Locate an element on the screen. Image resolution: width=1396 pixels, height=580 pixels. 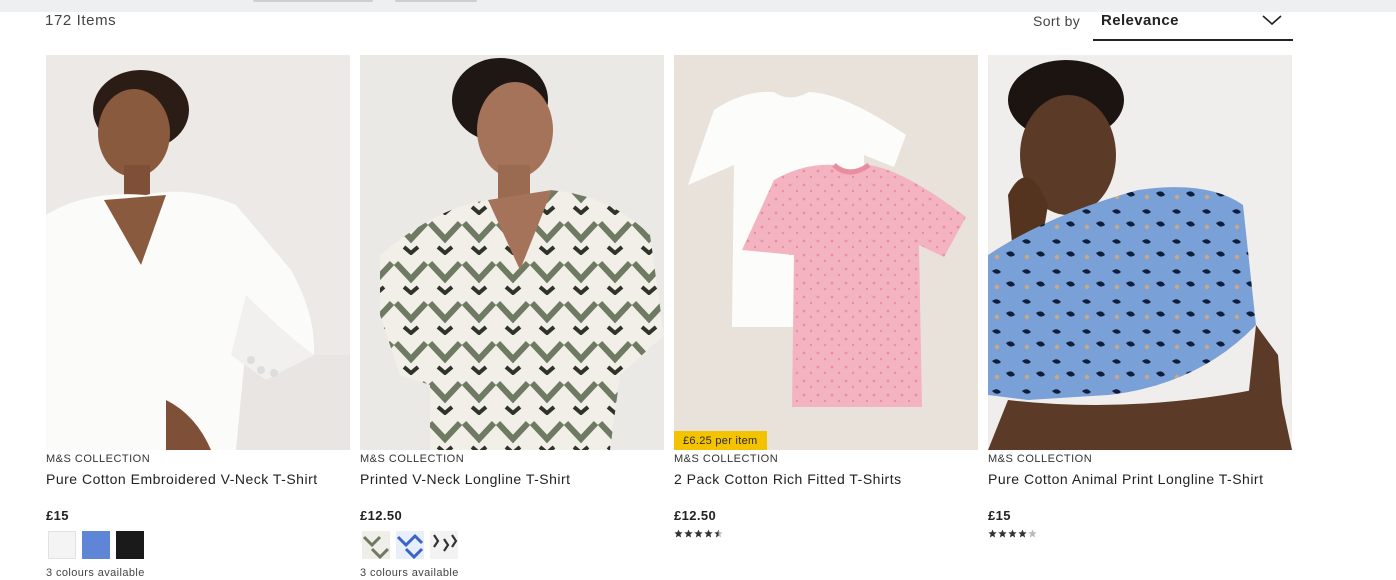
swatch-black is located at coordinates (130, 545).